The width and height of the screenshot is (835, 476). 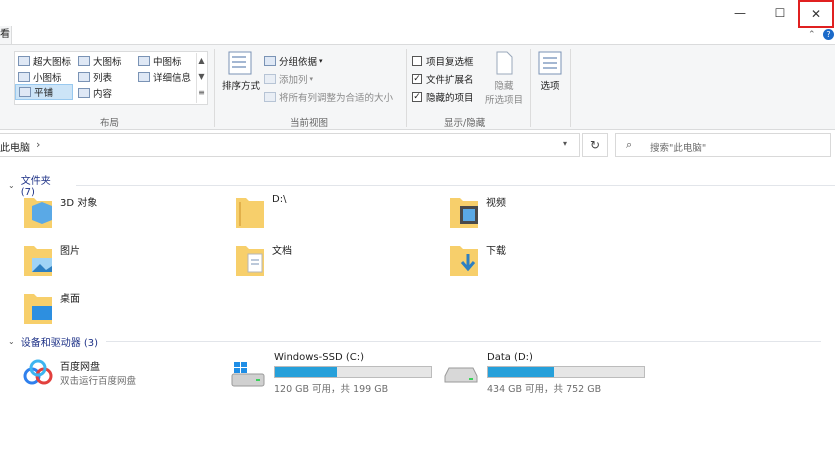 I want to click on close-button: ✕, so click(x=816, y=14).